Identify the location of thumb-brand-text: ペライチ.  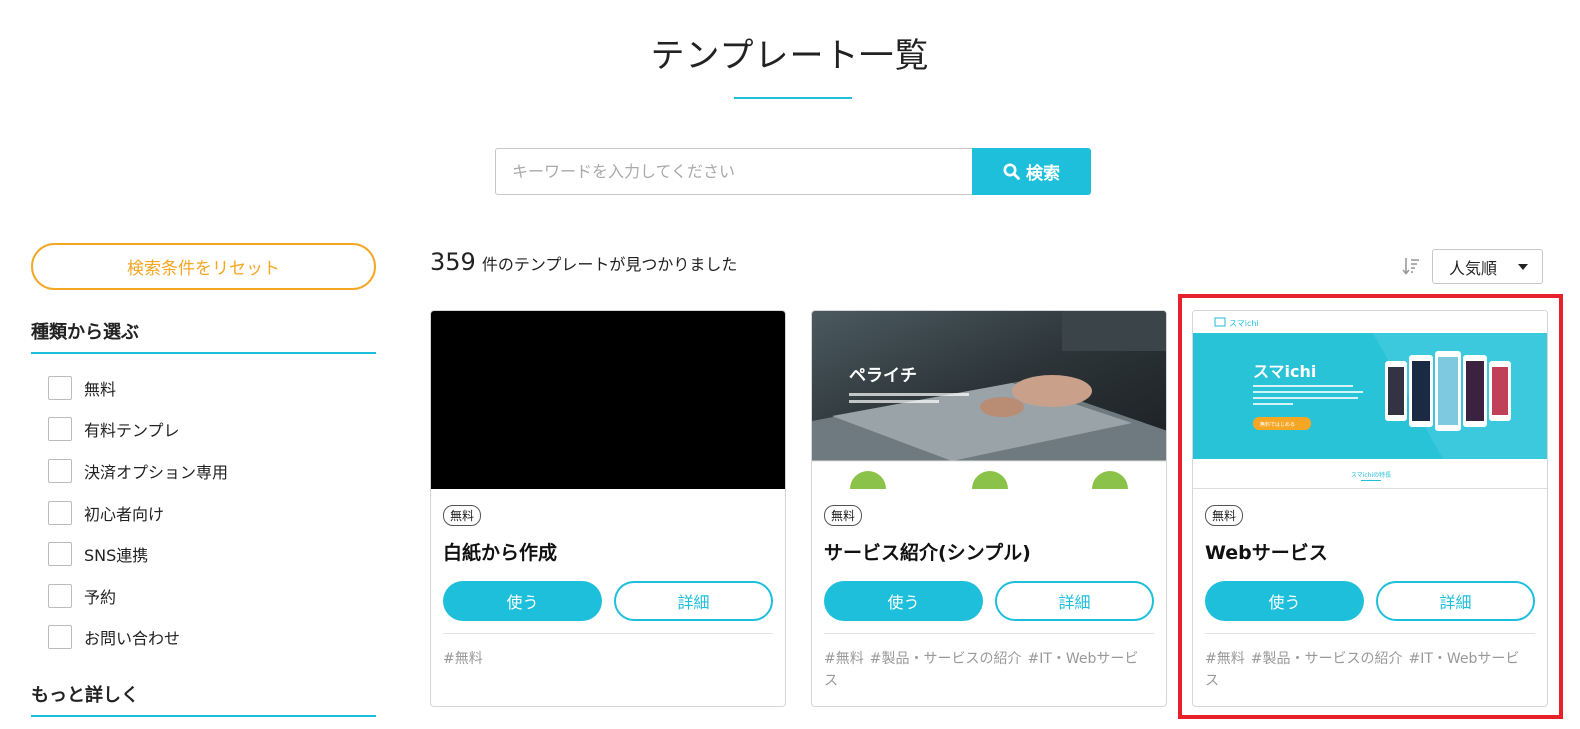
(883, 376).